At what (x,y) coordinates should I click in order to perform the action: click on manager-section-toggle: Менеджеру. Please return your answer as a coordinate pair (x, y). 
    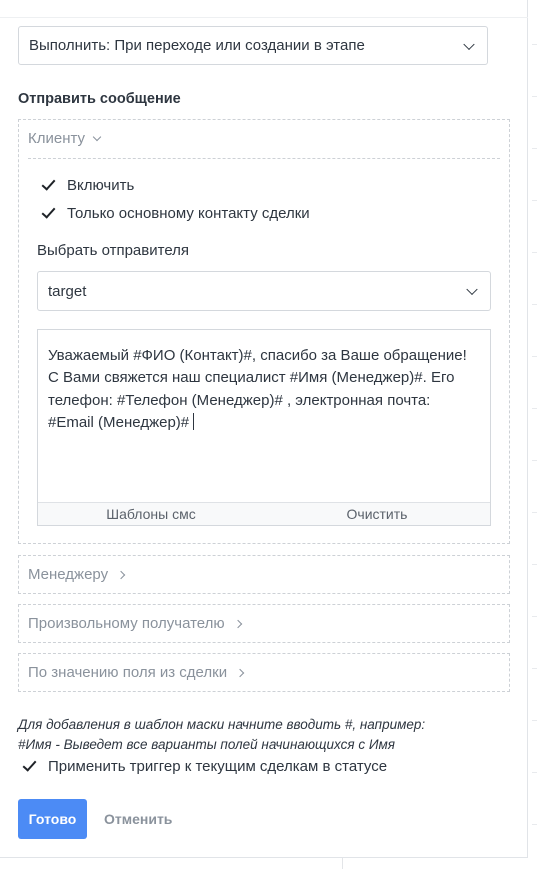
    Looking at the image, I should click on (77, 574).